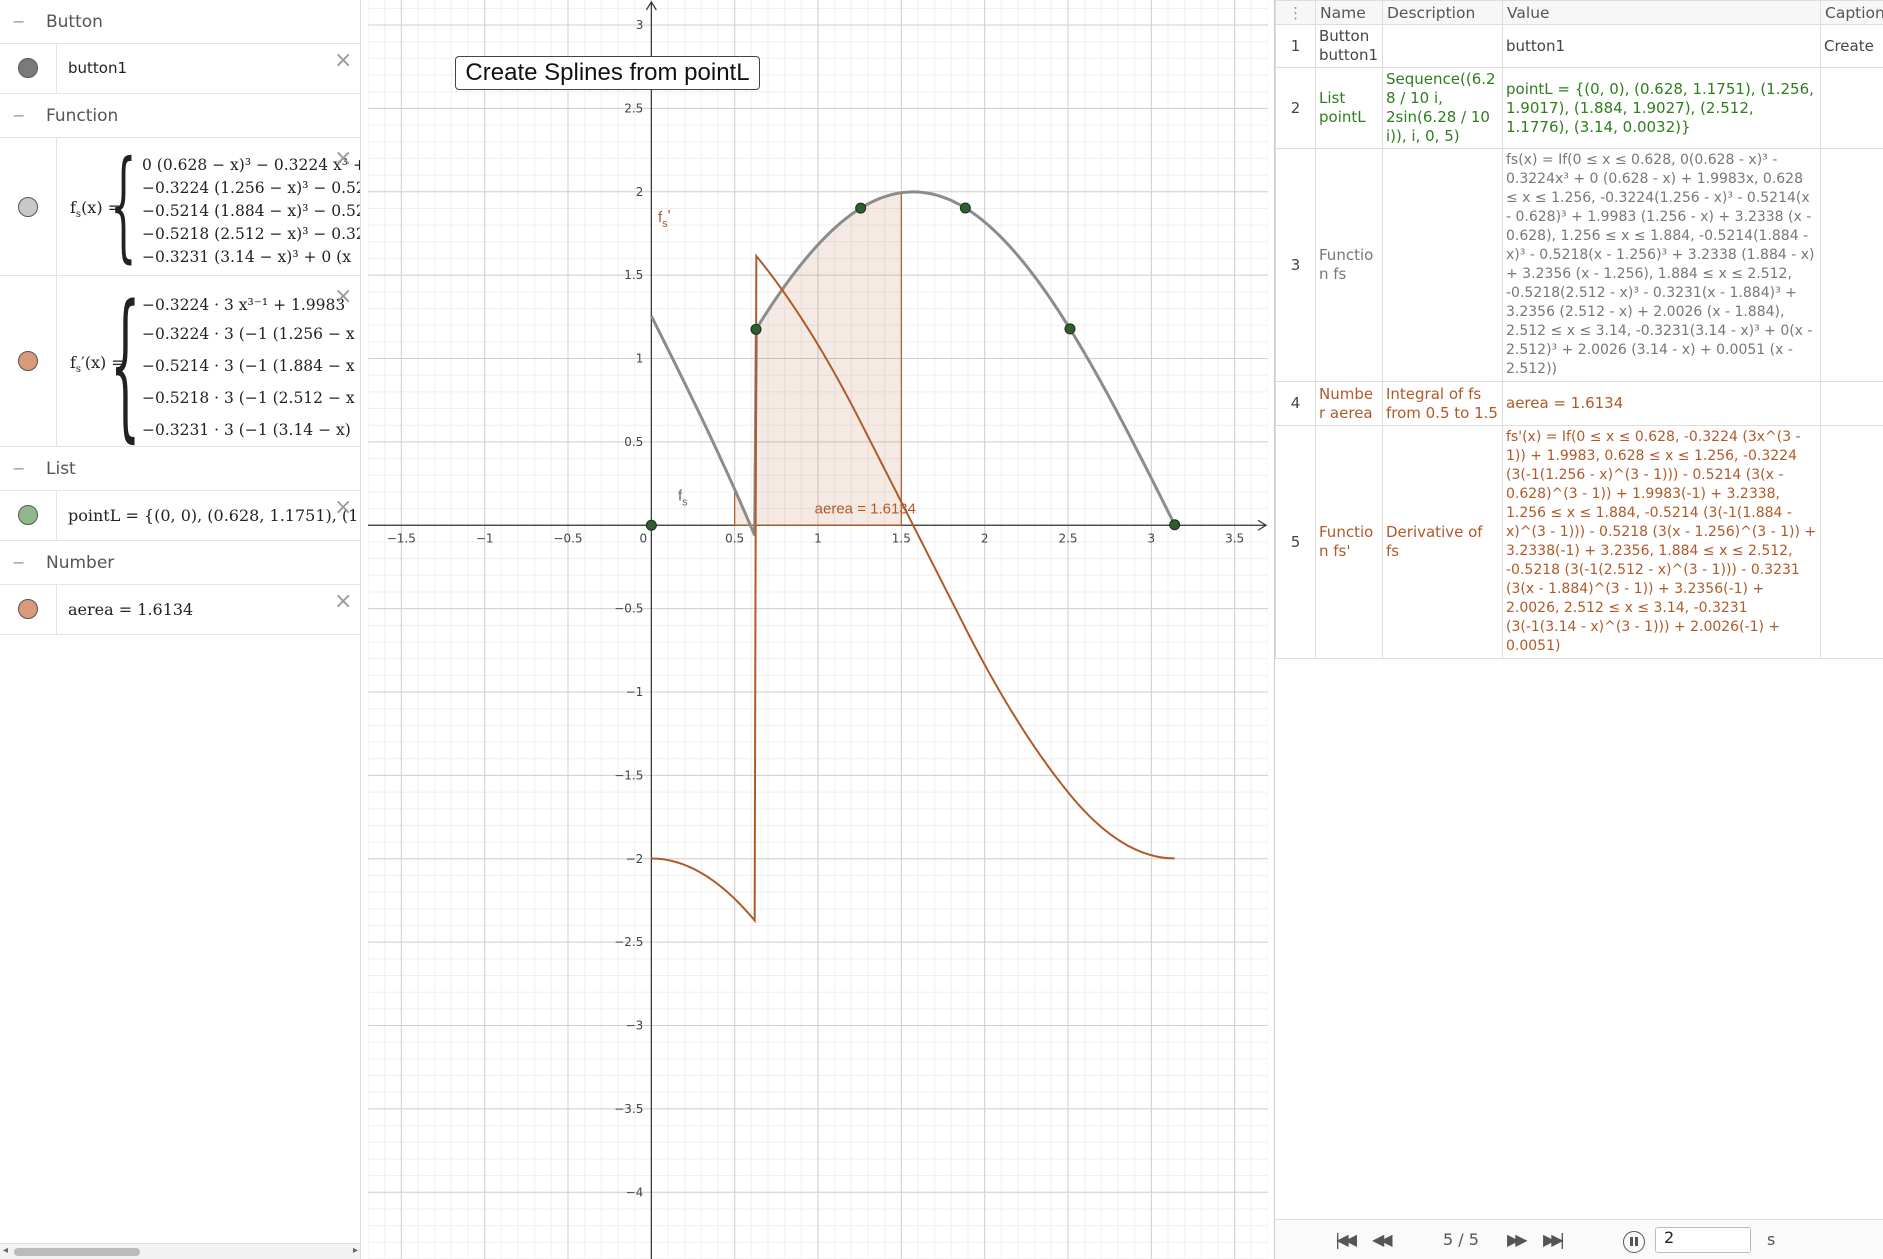  I want to click on next-step-icon: ▶▶, so click(1517, 1239).